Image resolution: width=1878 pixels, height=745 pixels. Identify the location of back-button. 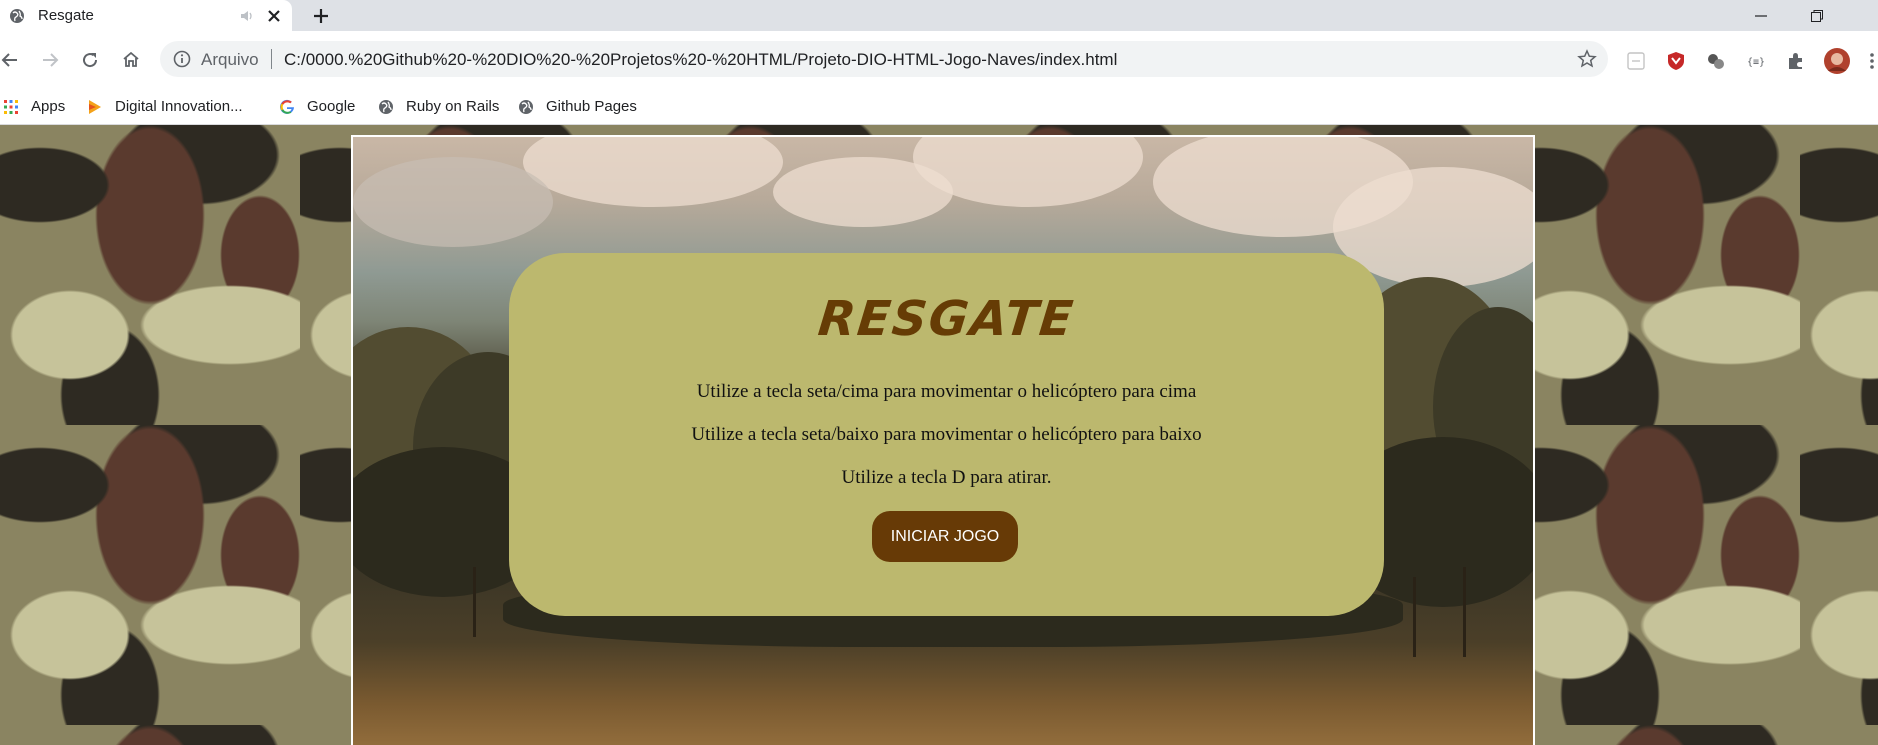
(12, 60).